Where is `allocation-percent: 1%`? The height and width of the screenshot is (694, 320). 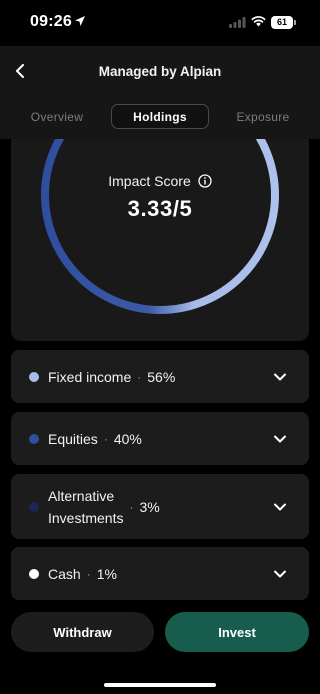
allocation-percent: 1% is located at coordinates (106, 573).